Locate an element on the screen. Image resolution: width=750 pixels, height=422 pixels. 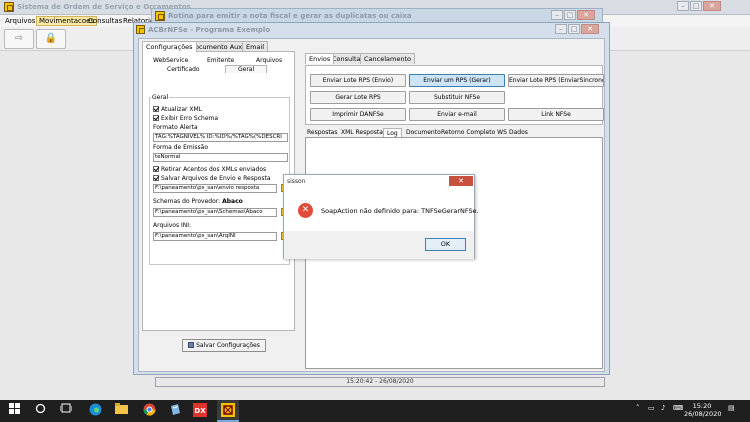
keyboard-icon: ⌨ is located at coordinates (678, 408).